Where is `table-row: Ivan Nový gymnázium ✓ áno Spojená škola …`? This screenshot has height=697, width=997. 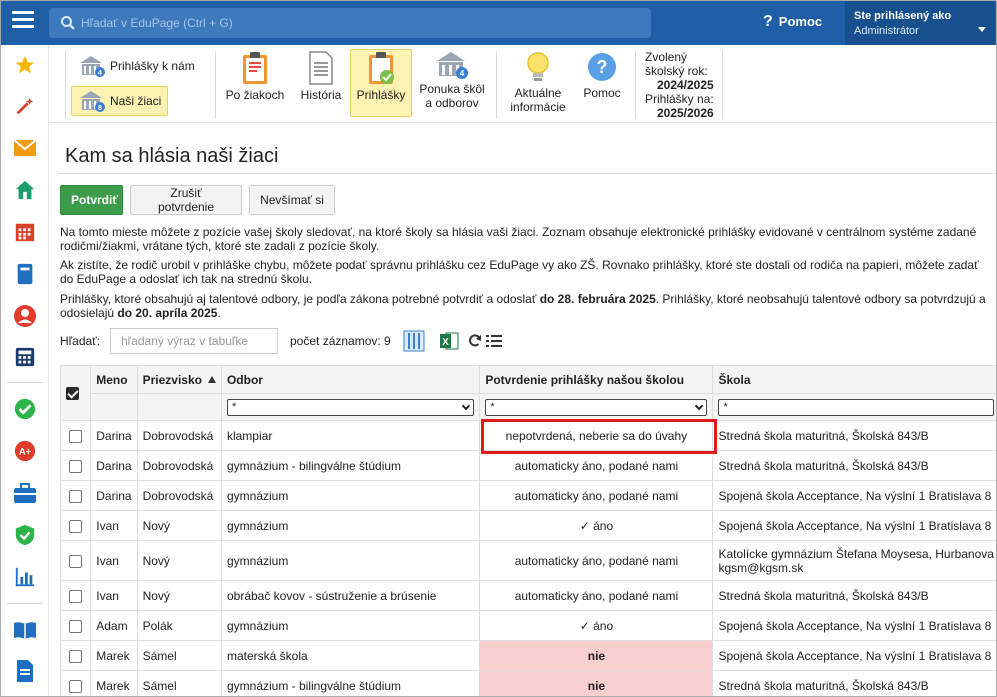
table-row: Ivan Nový gymnázium ✓ áno Spojená škola … is located at coordinates (527, 525).